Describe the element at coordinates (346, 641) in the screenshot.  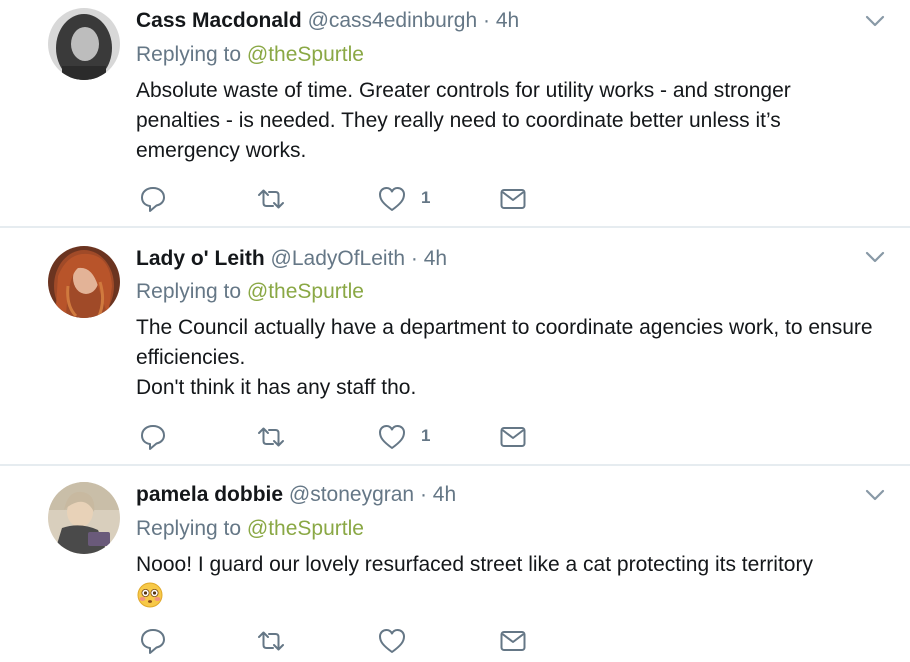
I see `action-bar` at that location.